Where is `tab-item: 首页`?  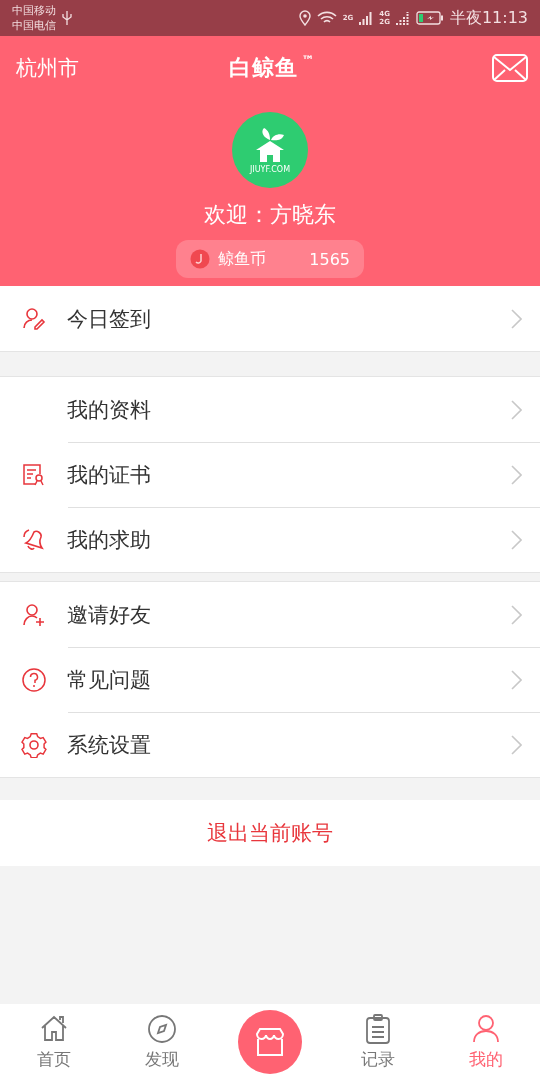
tab-item: 首页 is located at coordinates (54, 1042).